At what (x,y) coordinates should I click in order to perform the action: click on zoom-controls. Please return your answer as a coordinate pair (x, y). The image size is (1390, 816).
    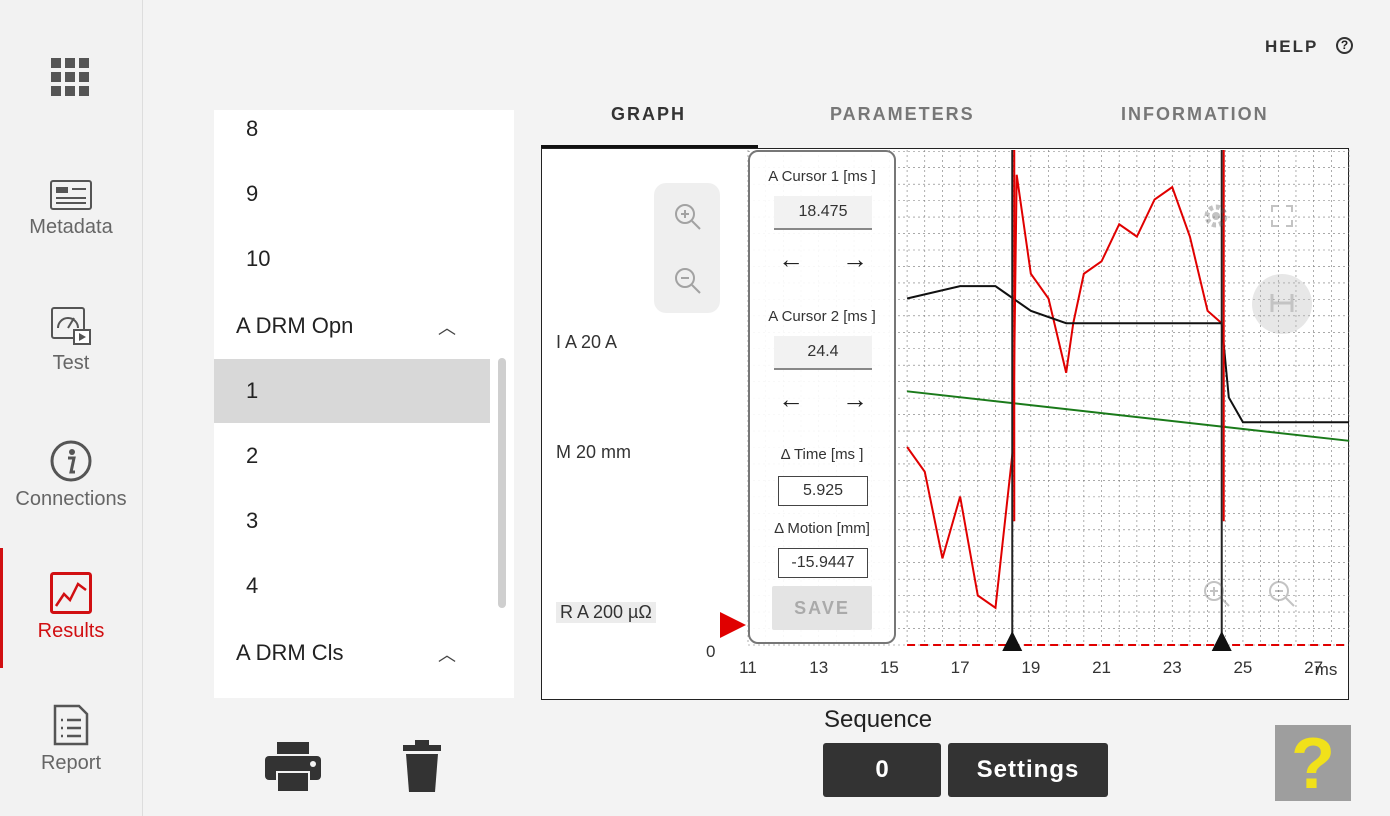
    Looking at the image, I should click on (687, 248).